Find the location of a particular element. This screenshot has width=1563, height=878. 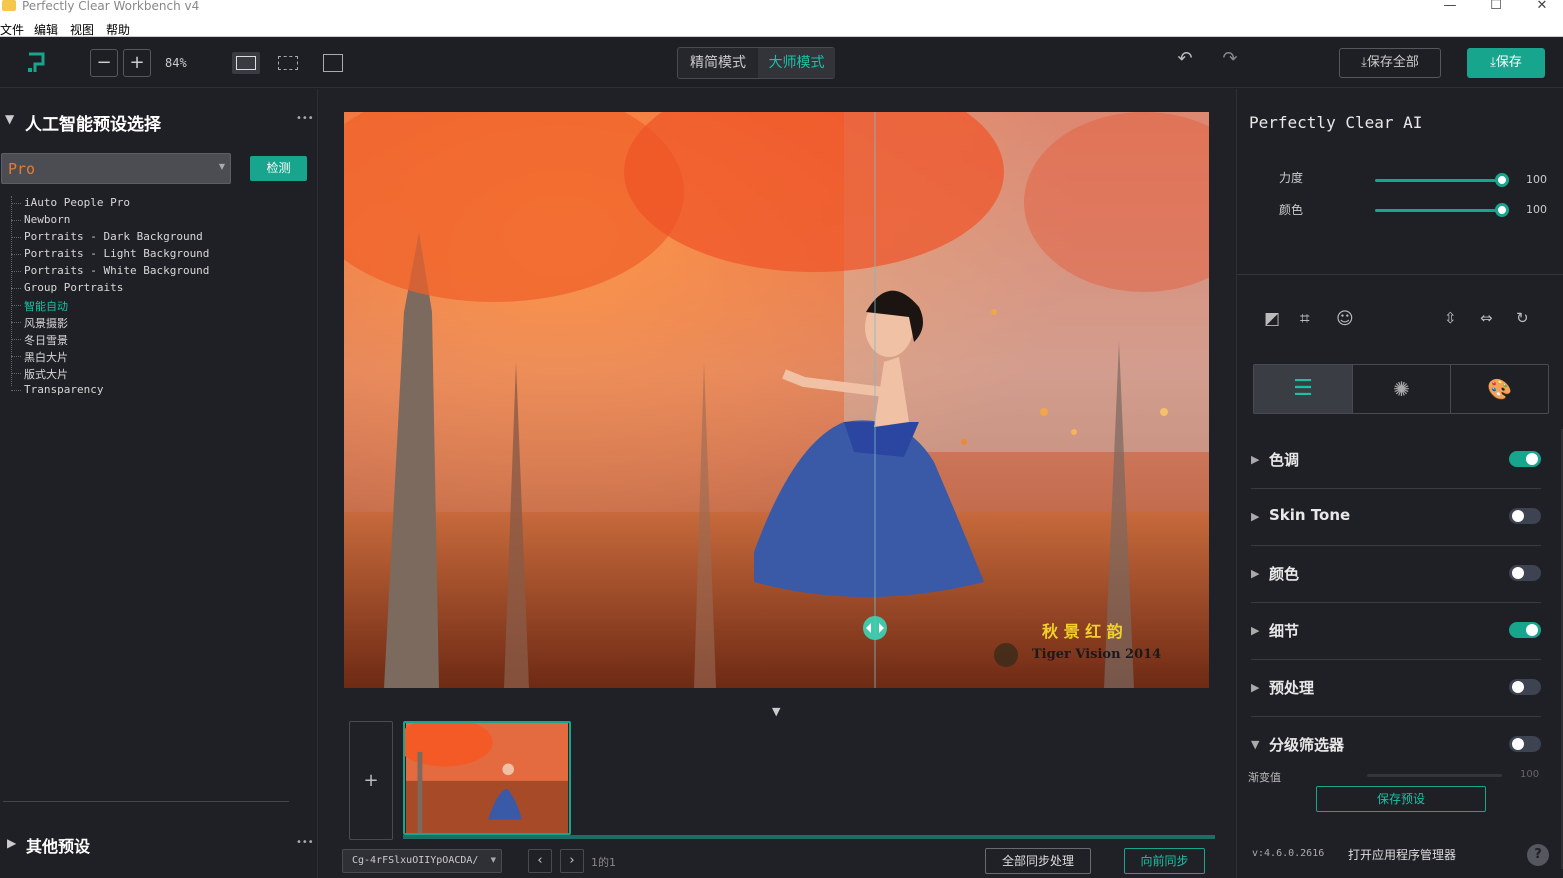

other-presets-more-icon: ••• is located at coordinates (305, 842).